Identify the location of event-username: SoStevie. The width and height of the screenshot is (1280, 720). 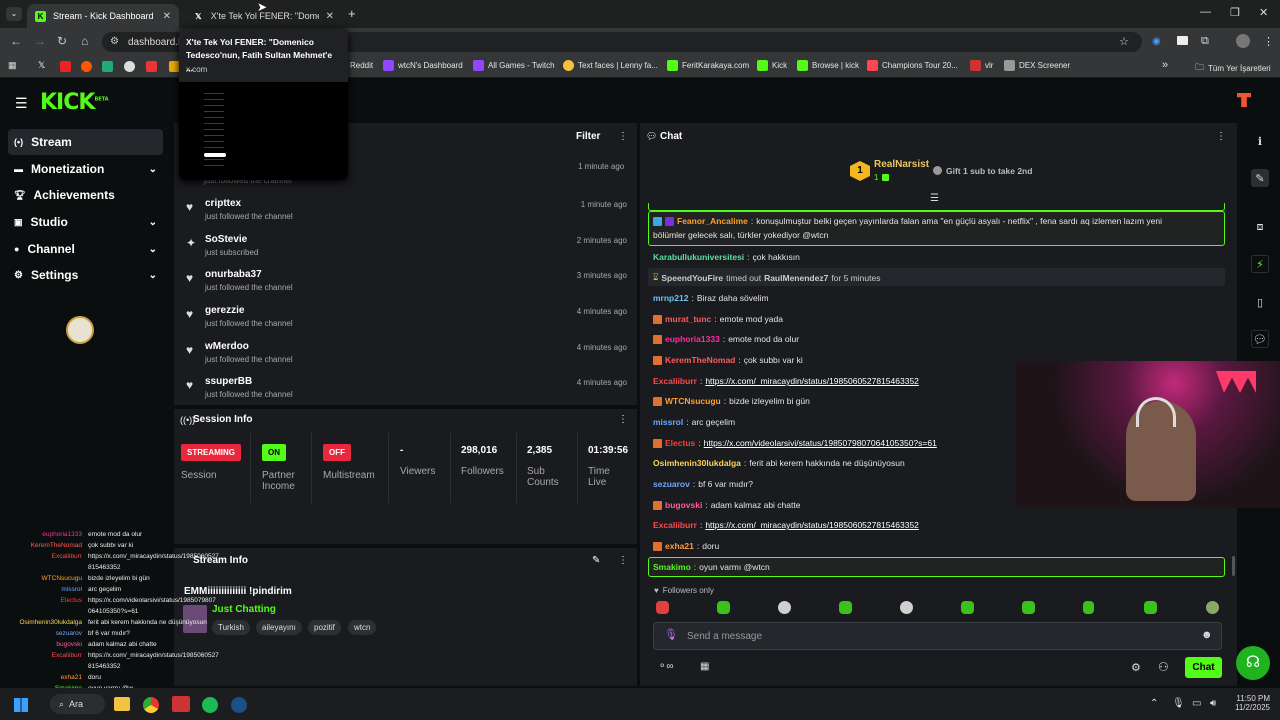
(226, 239).